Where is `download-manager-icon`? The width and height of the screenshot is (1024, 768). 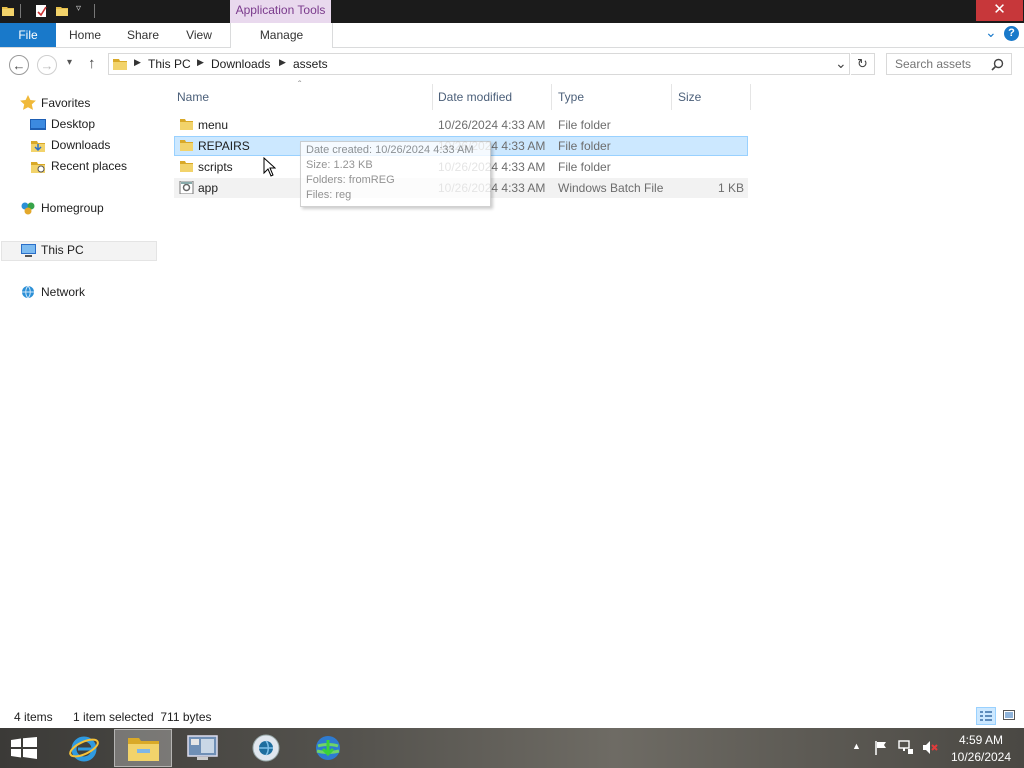
download-manager-icon is located at coordinates (328, 748).